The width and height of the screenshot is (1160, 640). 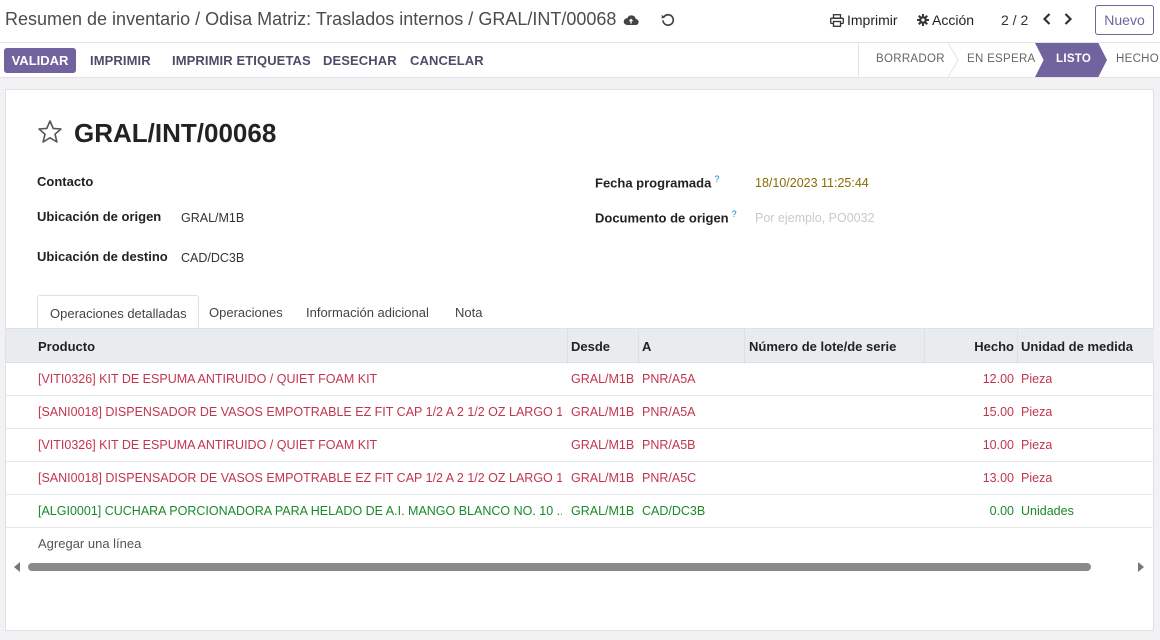 I want to click on cell-done: 13.00, so click(x=998, y=478).